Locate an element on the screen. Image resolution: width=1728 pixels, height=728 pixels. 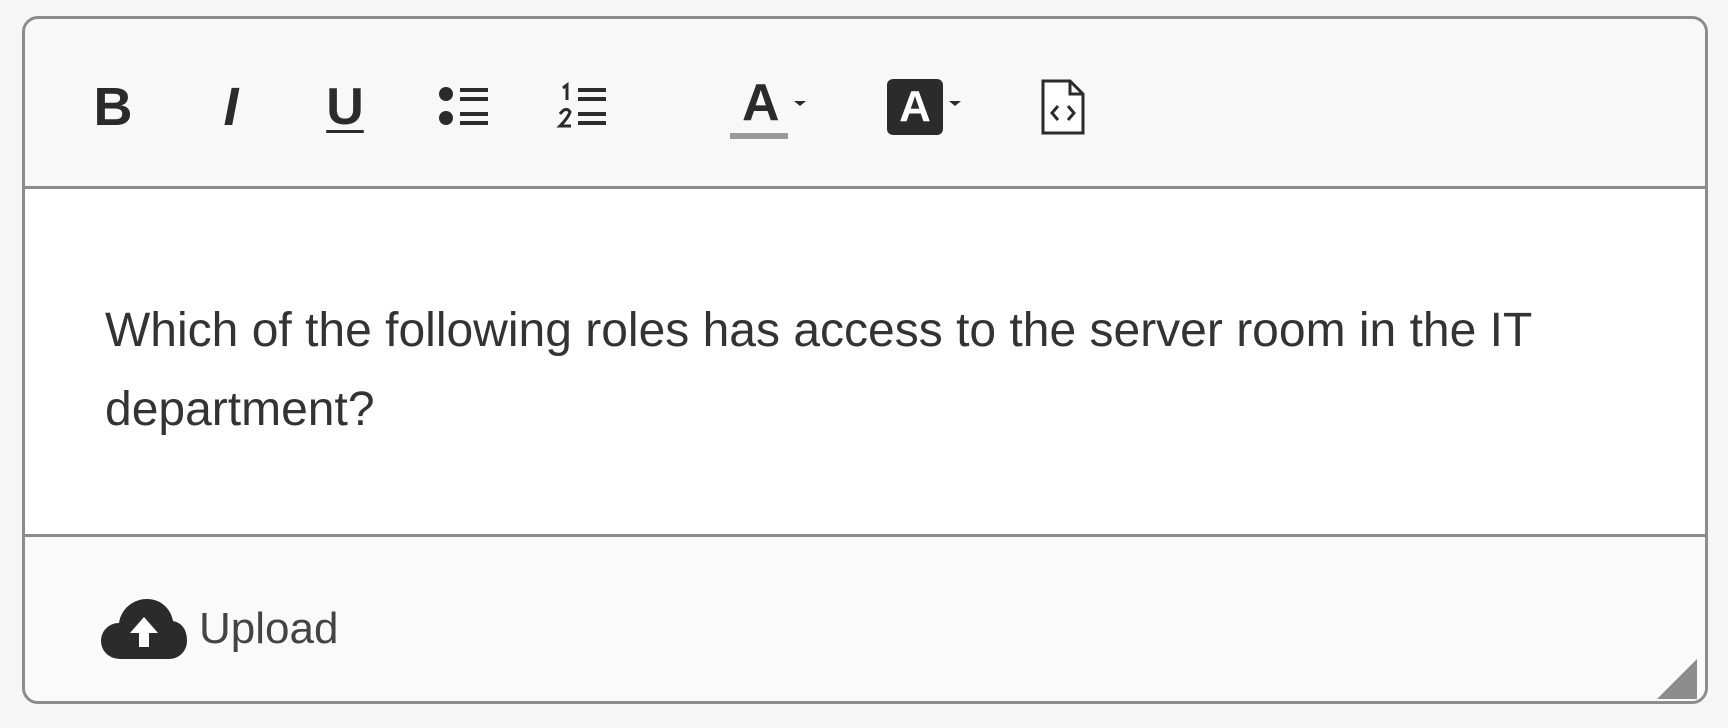
resize-handle-icon is located at coordinates (1677, 679).